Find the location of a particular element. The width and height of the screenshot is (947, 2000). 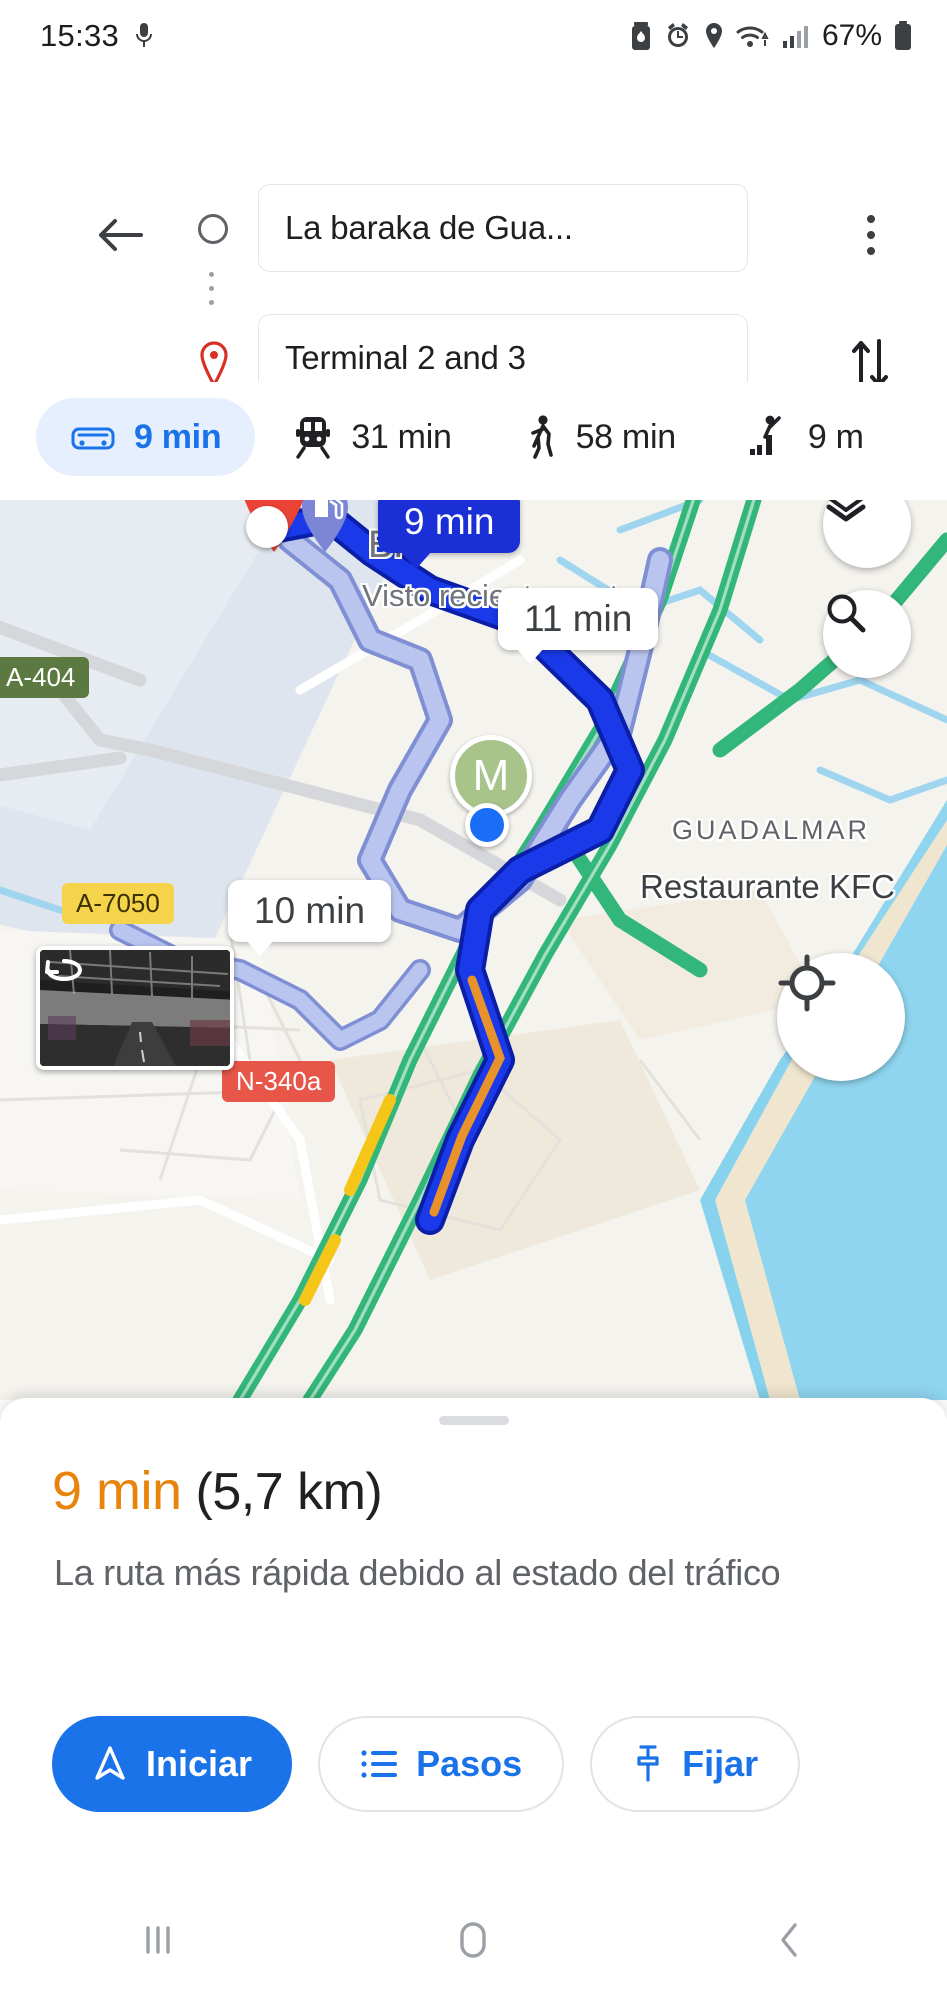

destination-value: Terminal 2 and 3 is located at coordinates (405, 357).